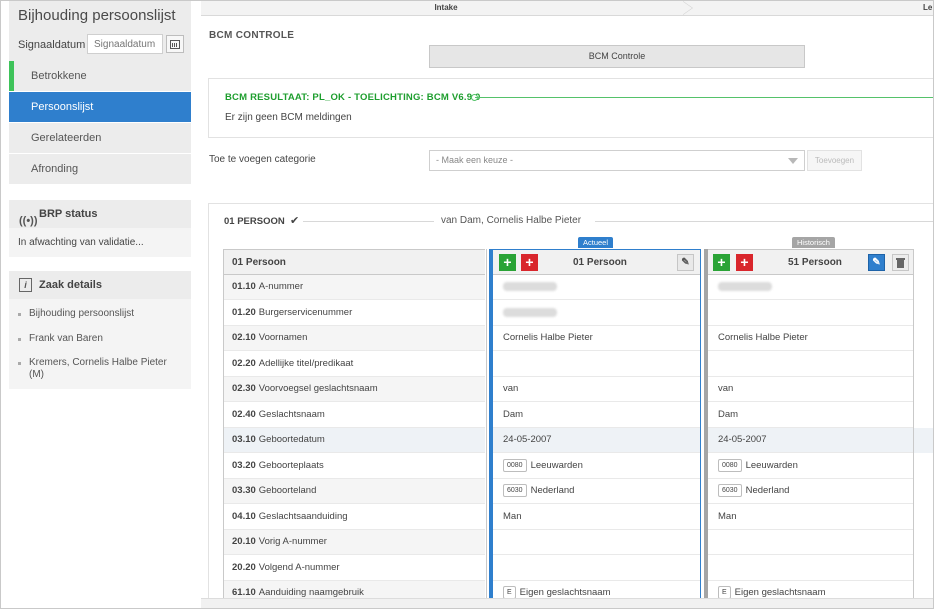 The width and height of the screenshot is (934, 609). What do you see at coordinates (596, 466) in the screenshot?
I see `actueel-cell: 0080 Leeuwarden` at bounding box center [596, 466].